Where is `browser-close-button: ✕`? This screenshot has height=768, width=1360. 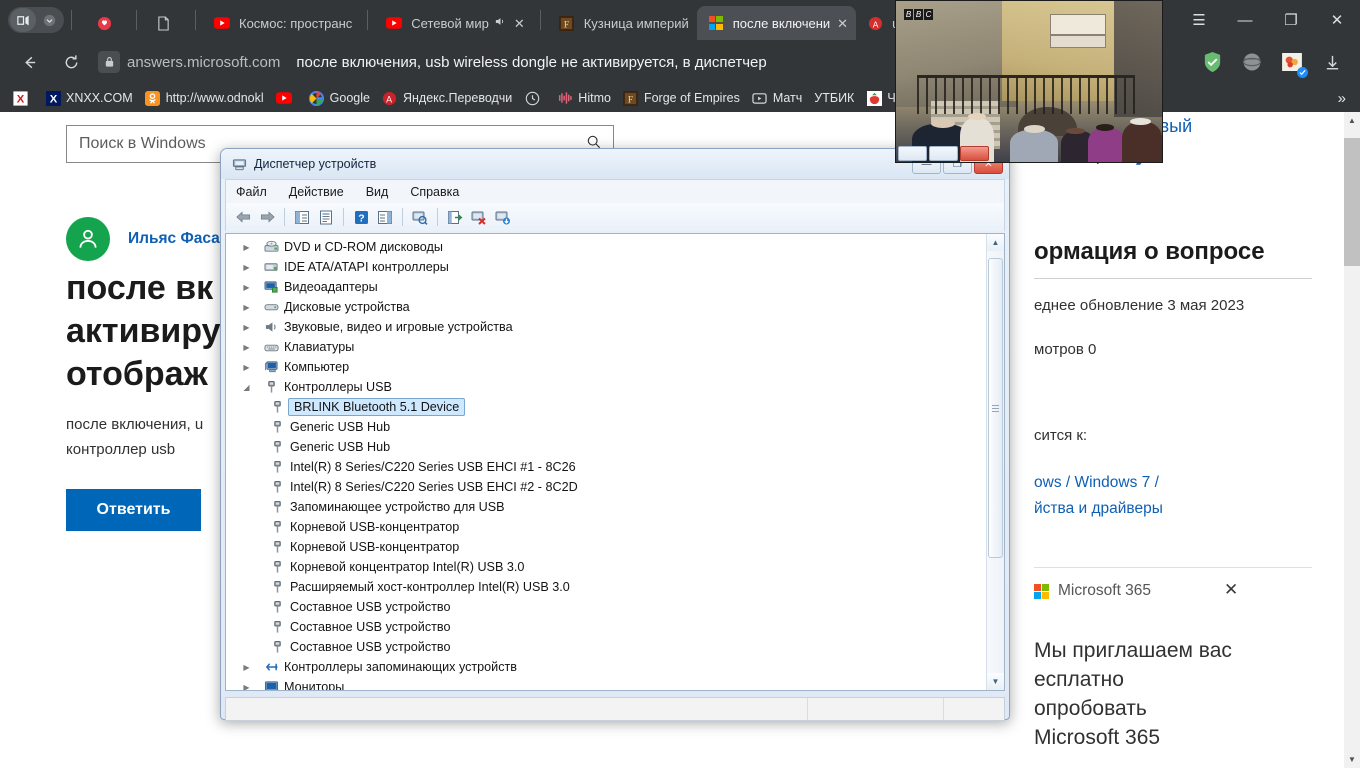 browser-close-button: ✕ is located at coordinates (1337, 20).